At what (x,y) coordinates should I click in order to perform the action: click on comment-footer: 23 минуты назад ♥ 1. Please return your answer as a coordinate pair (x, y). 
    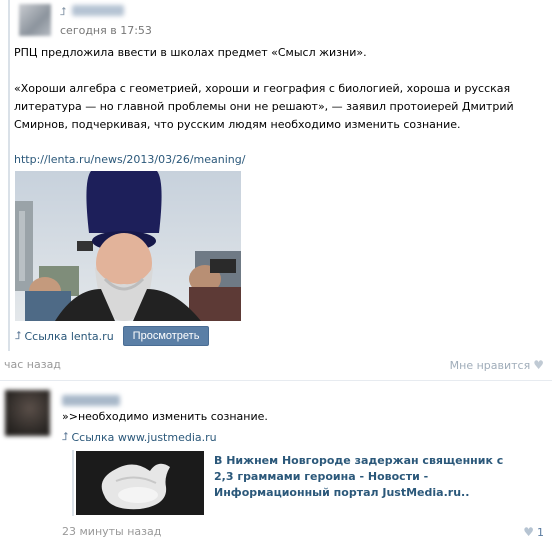
    Looking at the image, I should click on (272, 532).